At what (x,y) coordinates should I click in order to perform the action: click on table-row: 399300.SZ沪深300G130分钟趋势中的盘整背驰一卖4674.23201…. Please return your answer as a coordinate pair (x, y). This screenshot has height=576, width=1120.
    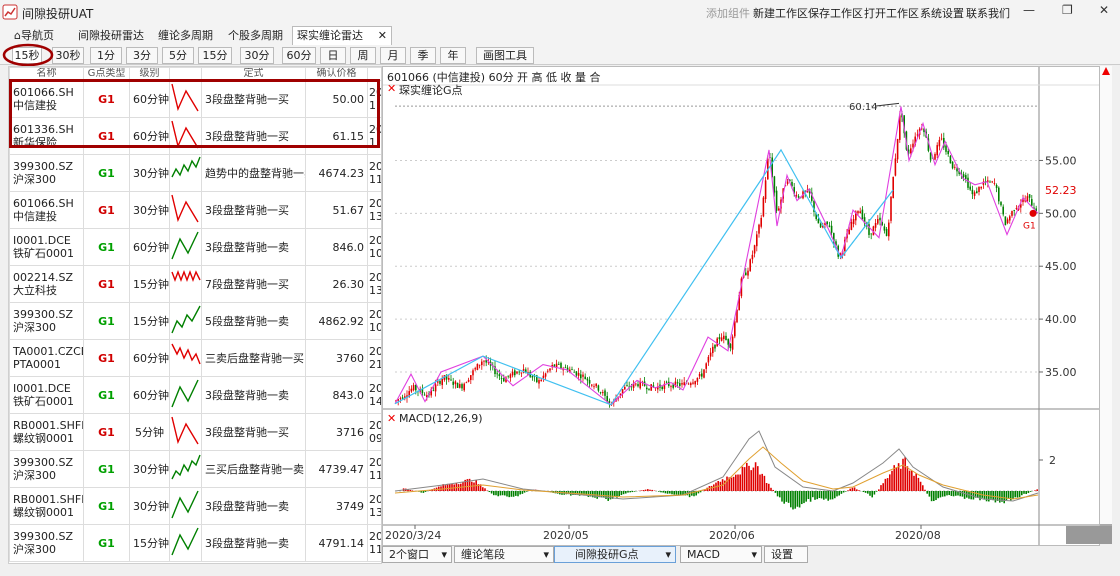
    Looking at the image, I should click on (195, 173).